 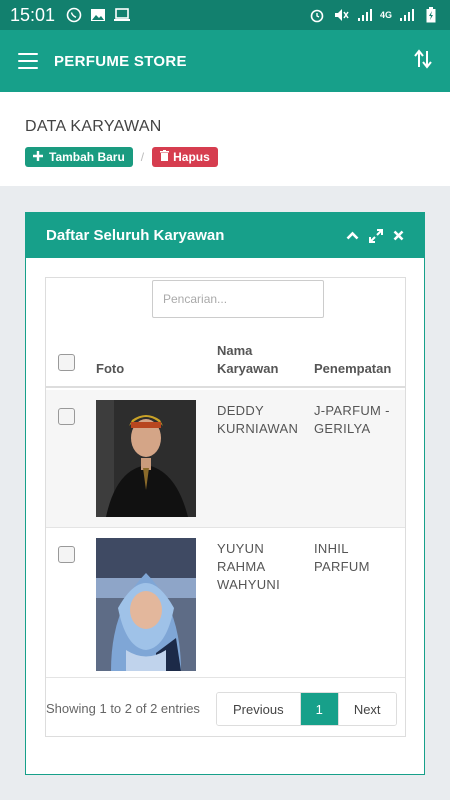 I want to click on expand-icon, so click(x=376, y=235).